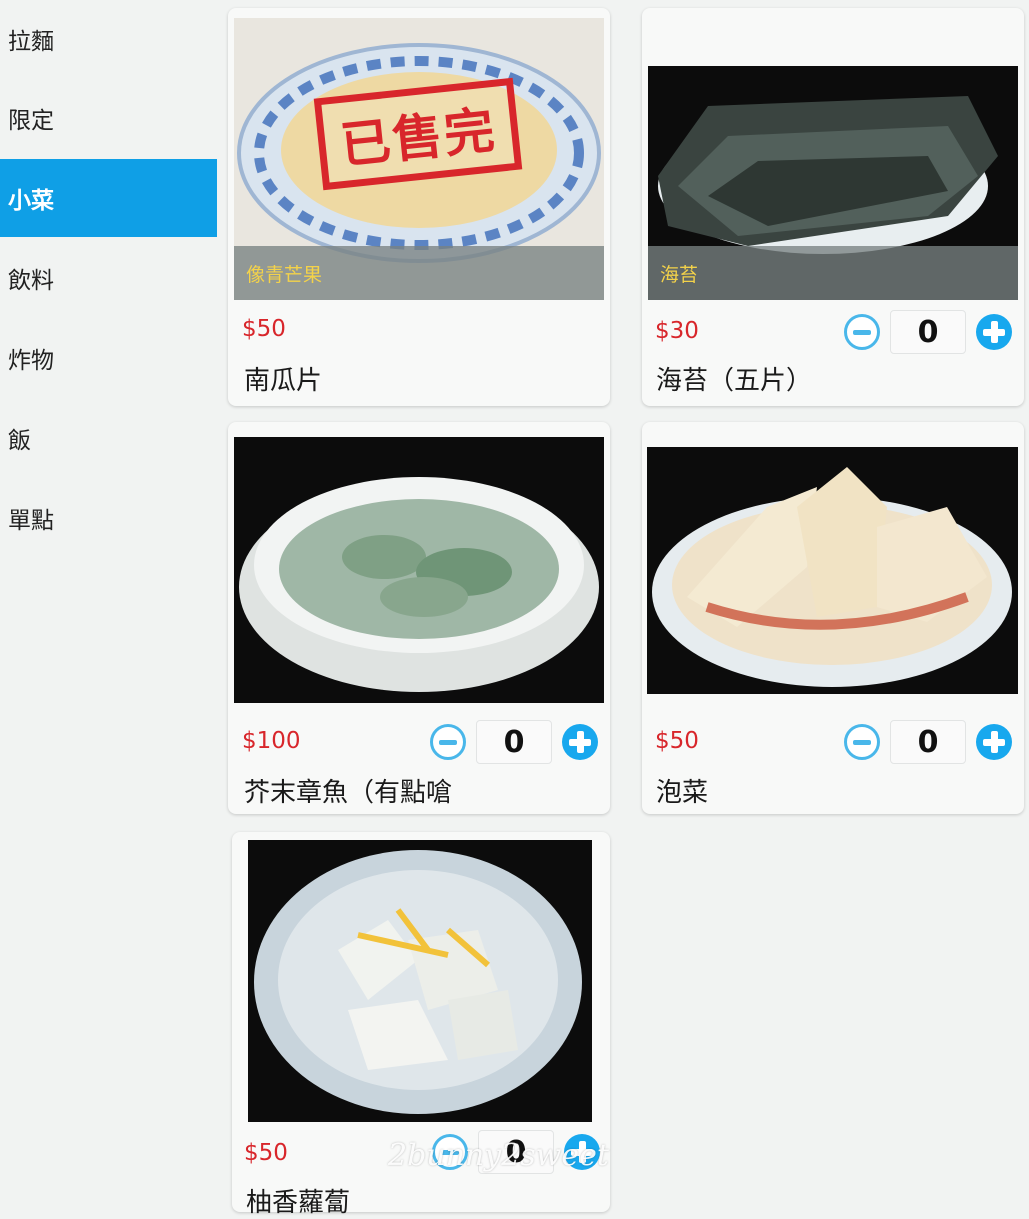  I want to click on category-drinks: 飲料, so click(108, 278).